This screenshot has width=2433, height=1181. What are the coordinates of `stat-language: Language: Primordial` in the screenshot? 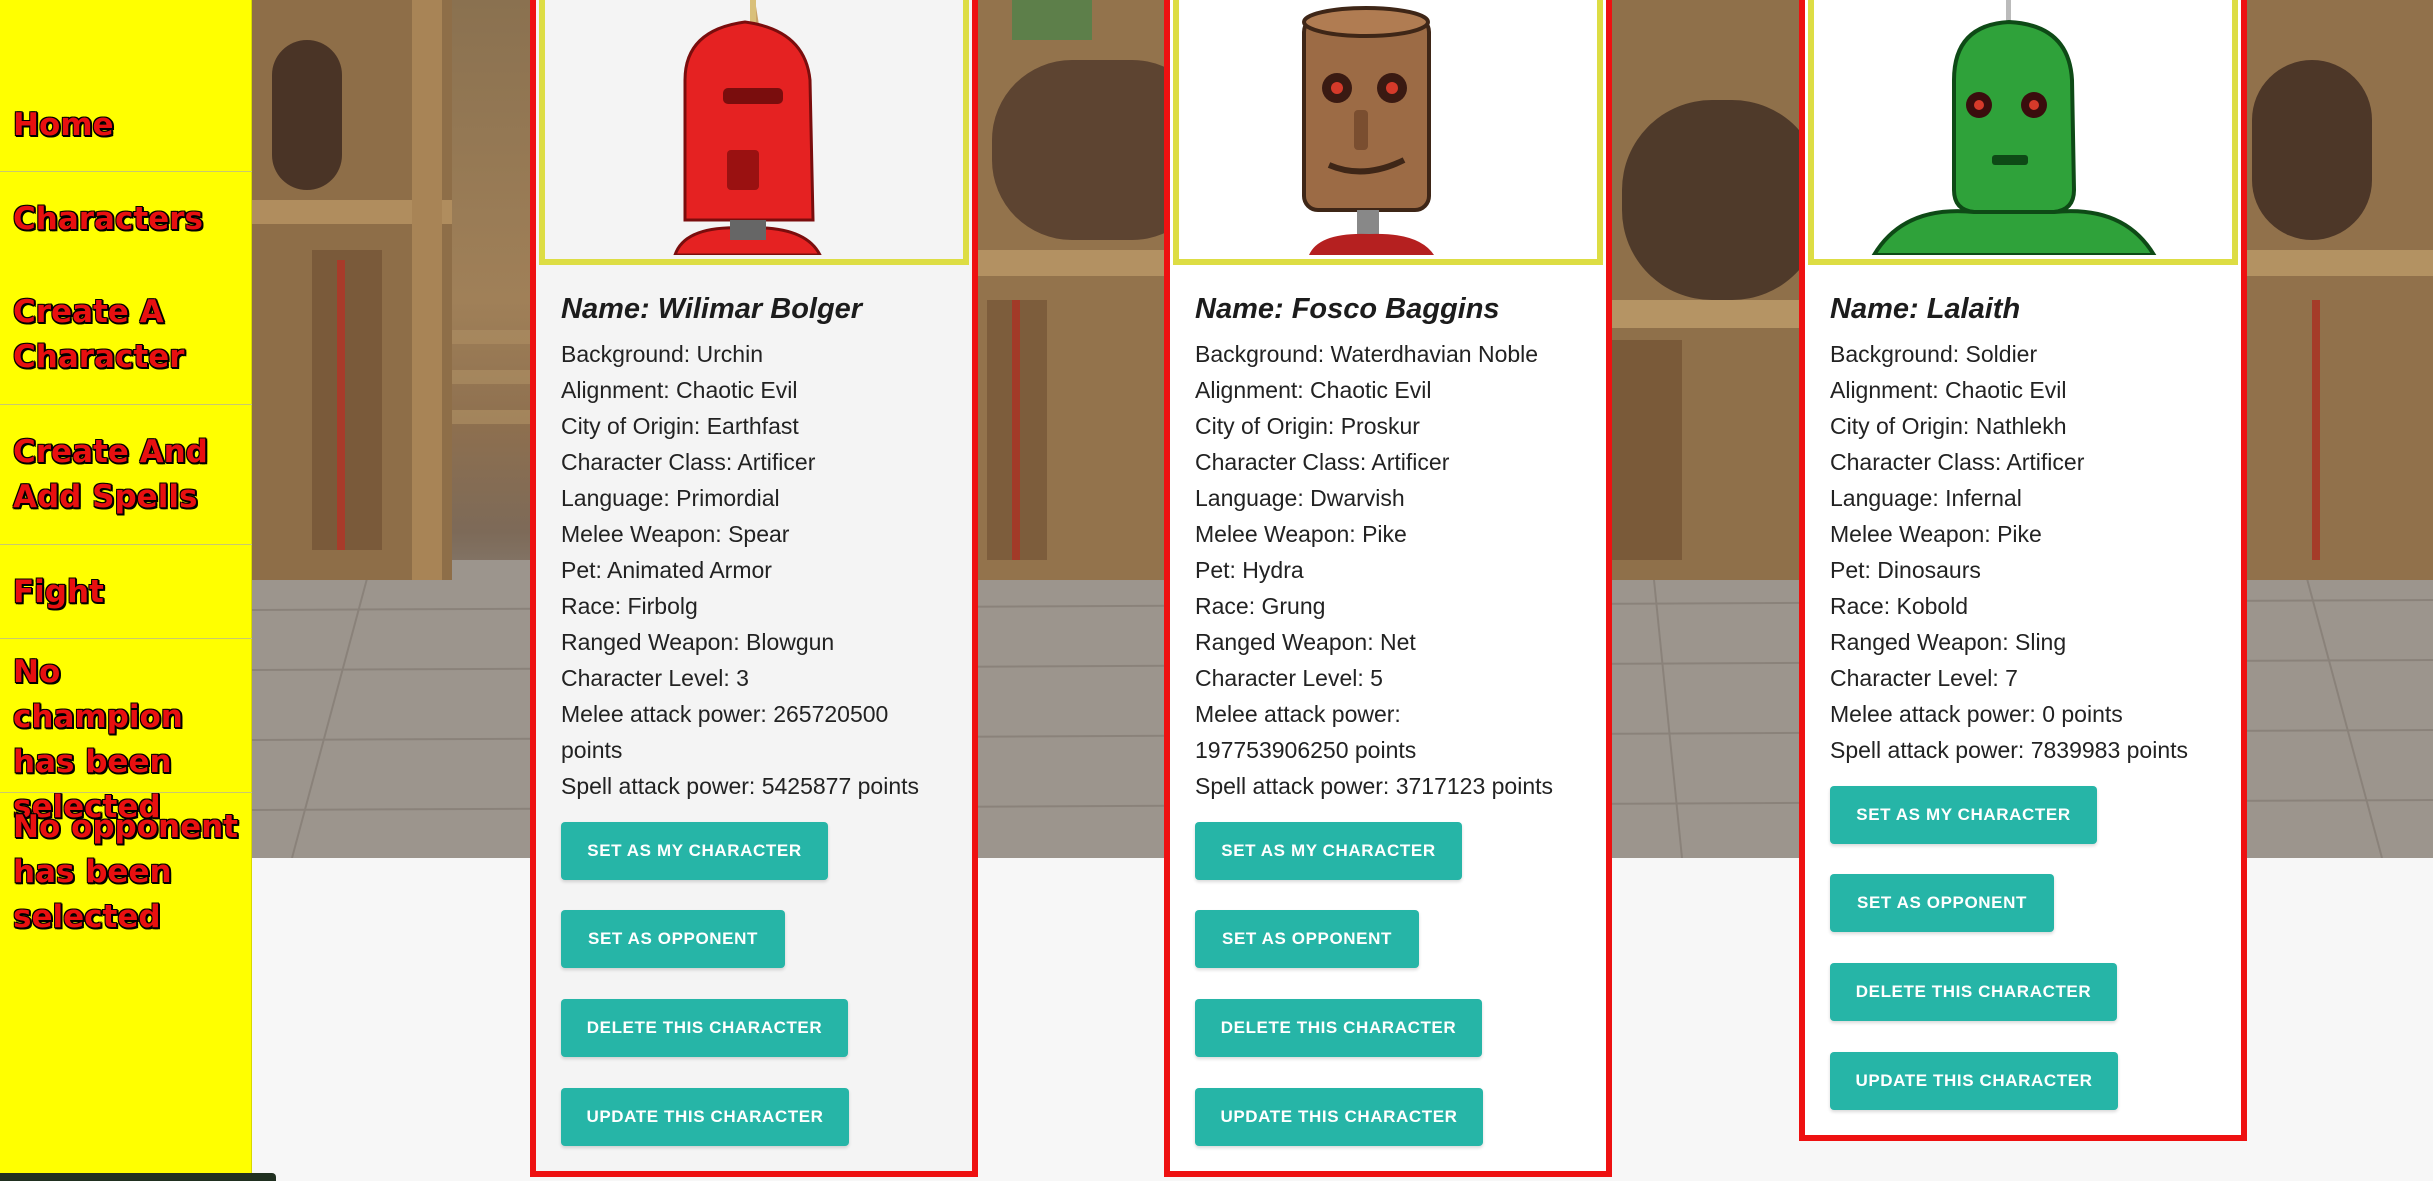 It's located at (670, 498).